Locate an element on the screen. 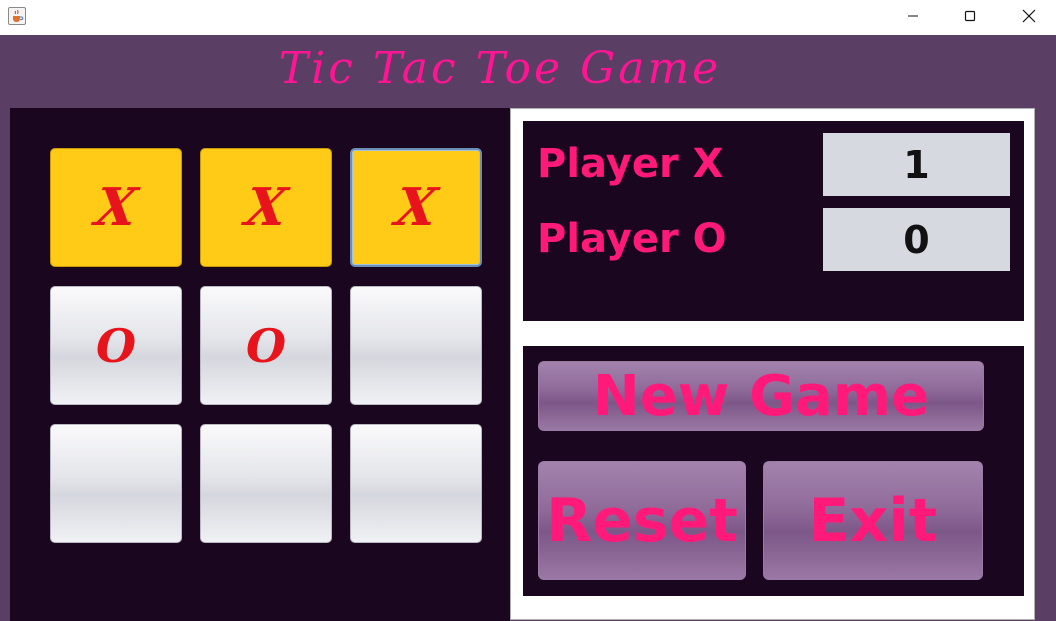 This screenshot has width=1056, height=621. board-cell-4: O is located at coordinates (116, 345).